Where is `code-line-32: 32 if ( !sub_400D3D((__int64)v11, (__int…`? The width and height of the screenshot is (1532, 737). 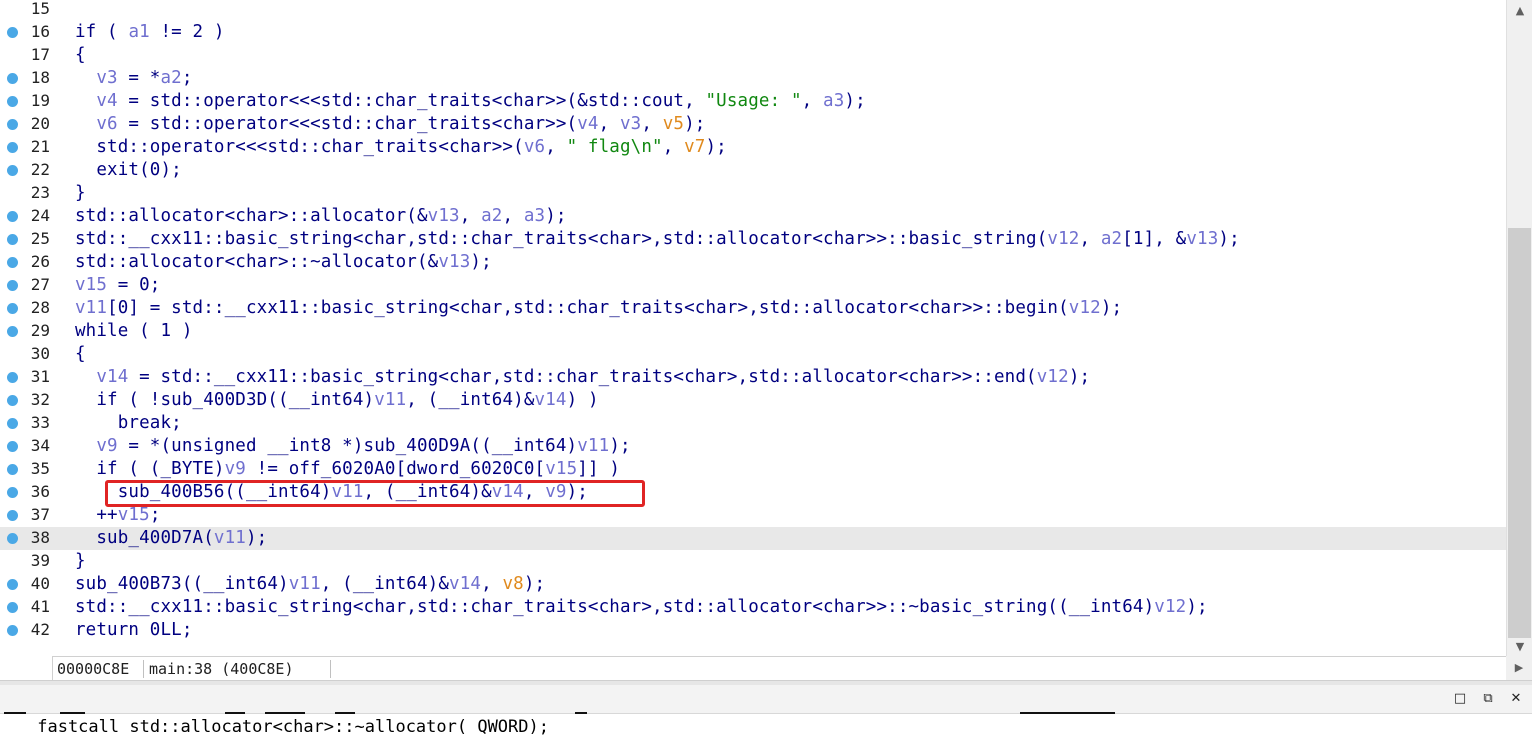
code-line-32: 32 if ( !sub_400D3D((__int64)v11, (__int… is located at coordinates (753, 400).